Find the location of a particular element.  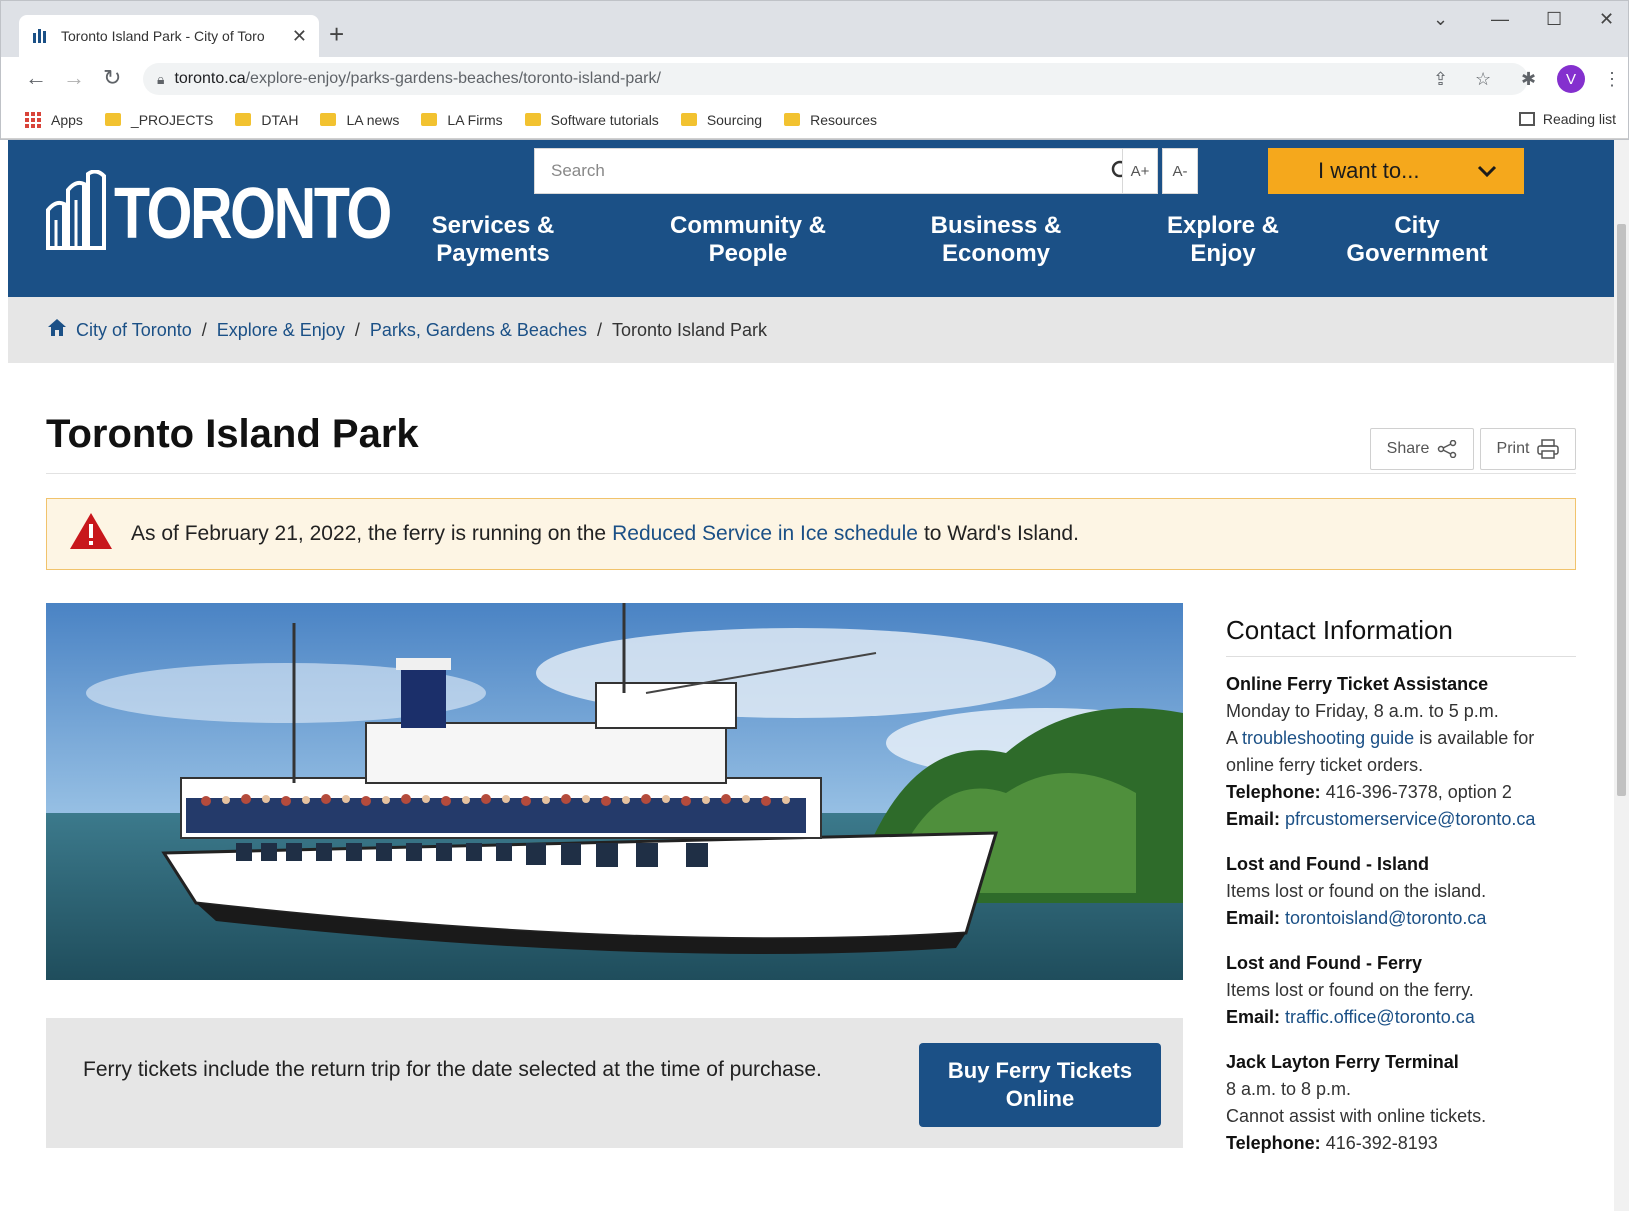

nav-label: Community & is located at coordinates (748, 225).